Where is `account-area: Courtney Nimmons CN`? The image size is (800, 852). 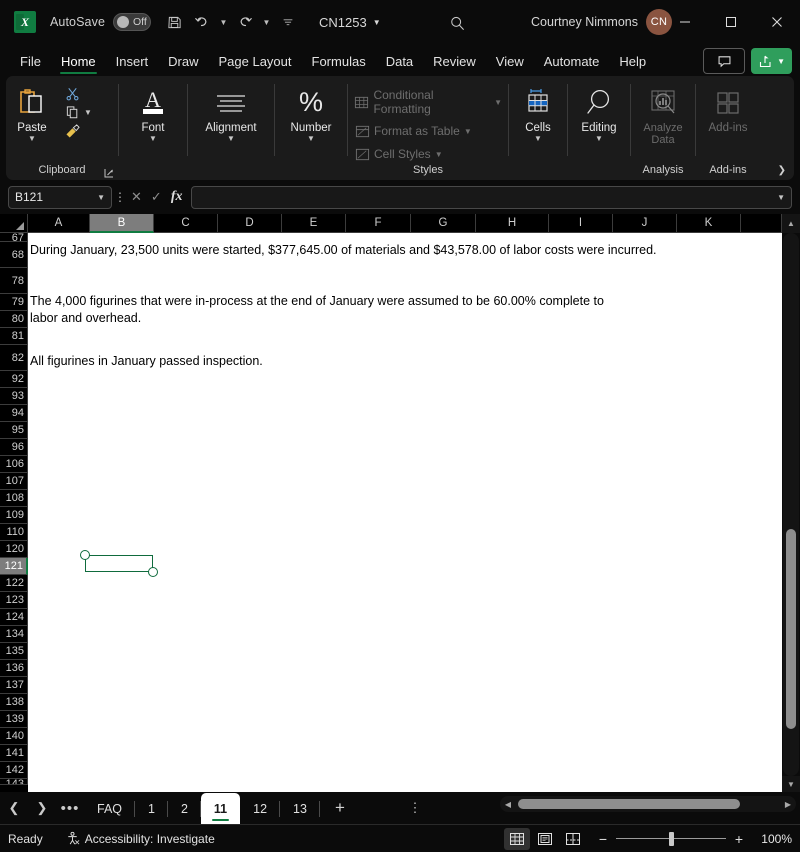 account-area: Courtney Nimmons CN is located at coordinates (601, 22).